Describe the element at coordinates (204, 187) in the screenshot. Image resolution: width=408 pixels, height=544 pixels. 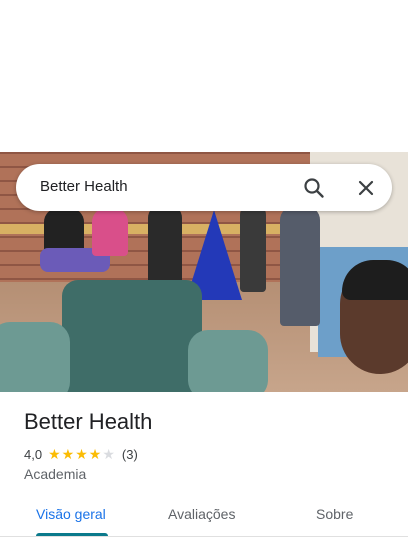
I see `search-bar: Better Health` at that location.